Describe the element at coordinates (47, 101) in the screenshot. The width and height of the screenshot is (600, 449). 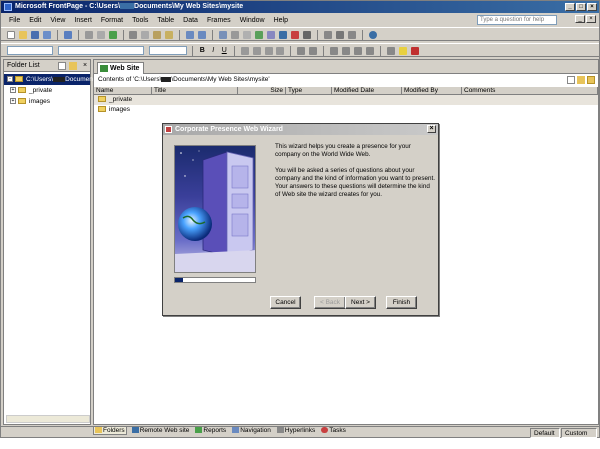
I see `tree-item-images: + images` at that location.